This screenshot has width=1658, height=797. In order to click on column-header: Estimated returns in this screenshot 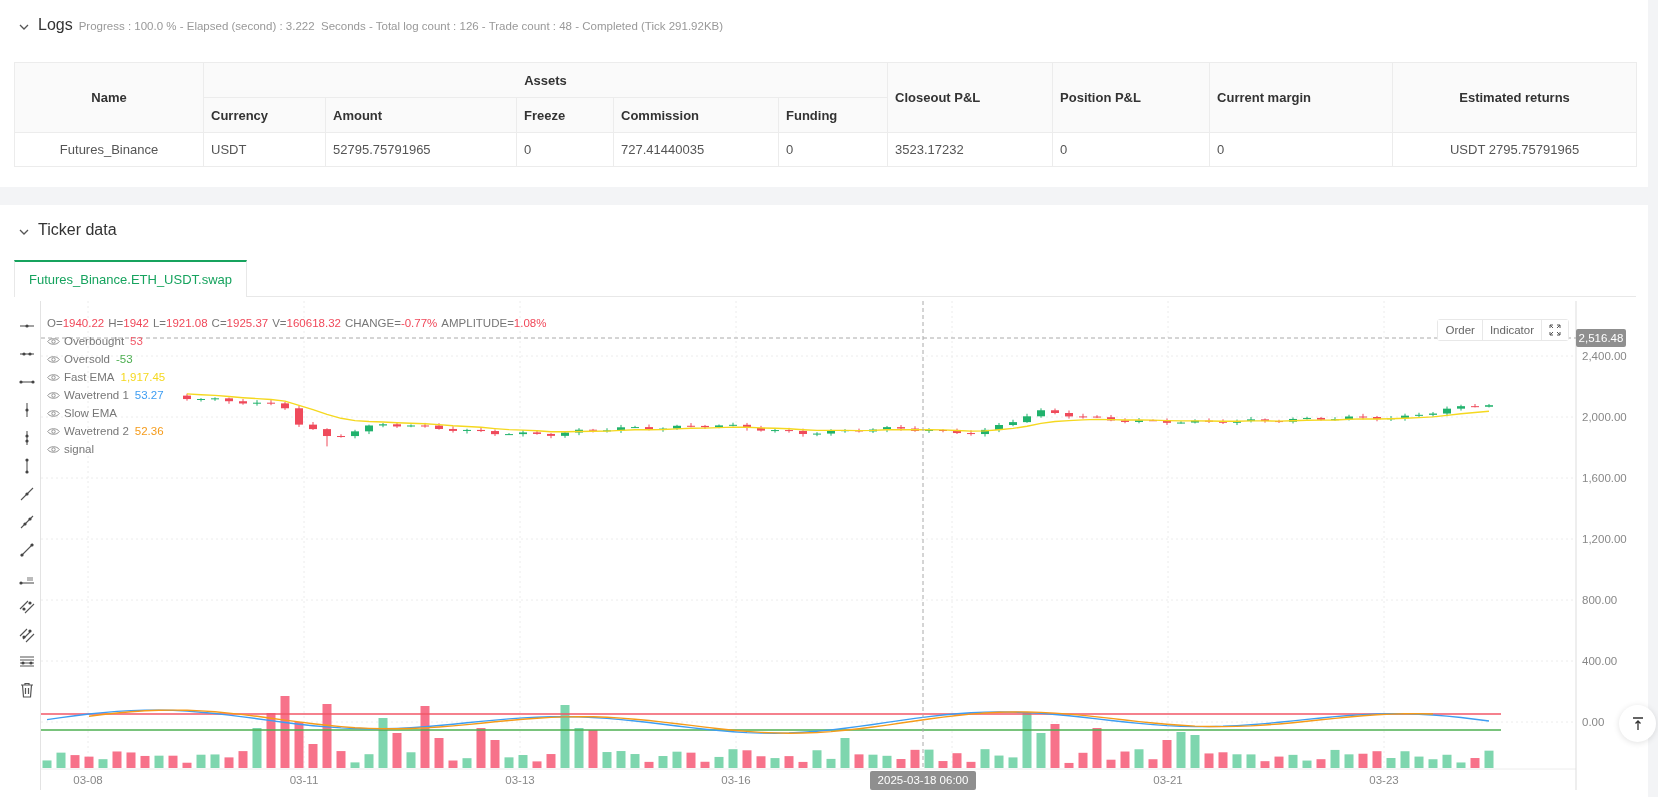, I will do `click(1514, 97)`.